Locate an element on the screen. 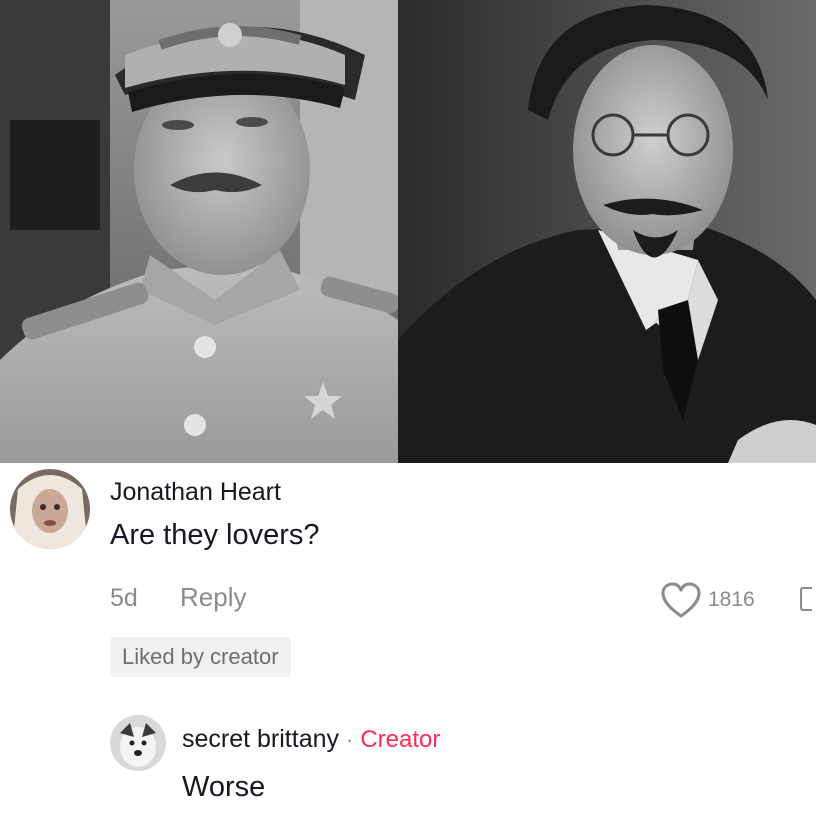 The image size is (816, 818). liked-by-creator-badge: Liked by creator is located at coordinates (200, 657).